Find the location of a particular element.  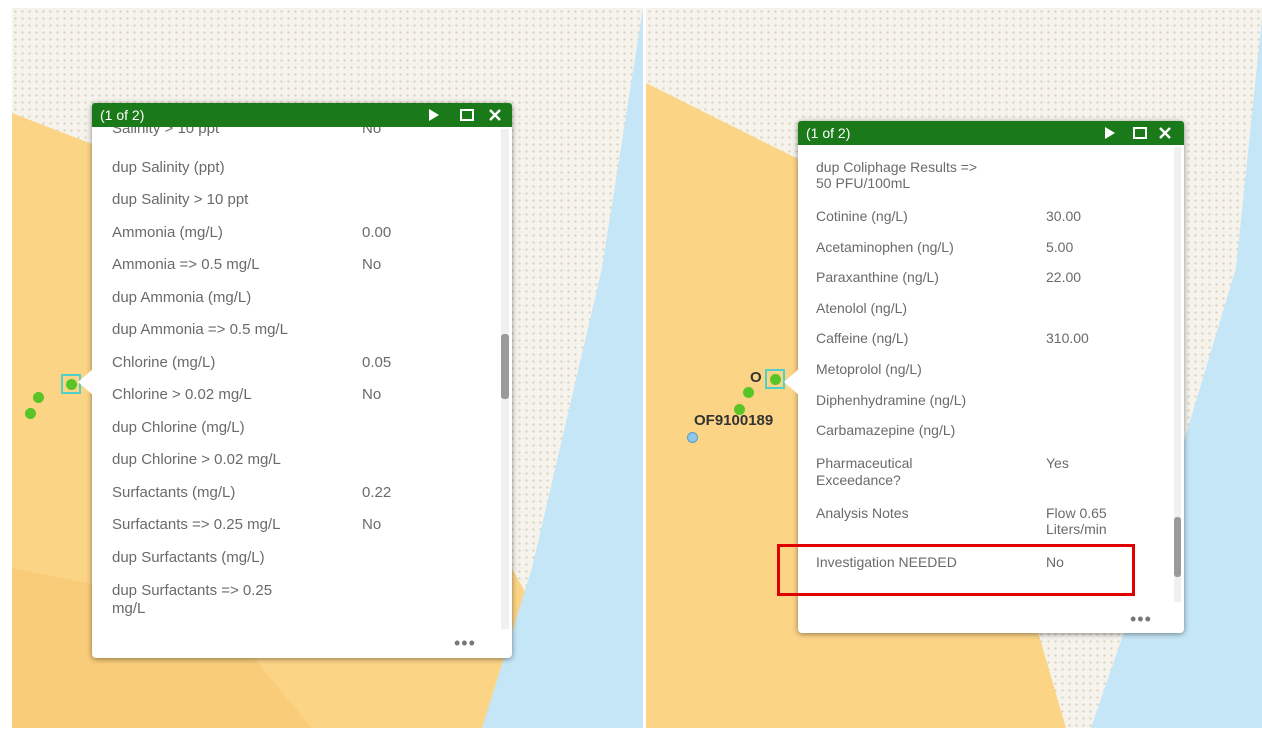

attribute-label: Carbamazepine (ng/L) is located at coordinates (886, 430).